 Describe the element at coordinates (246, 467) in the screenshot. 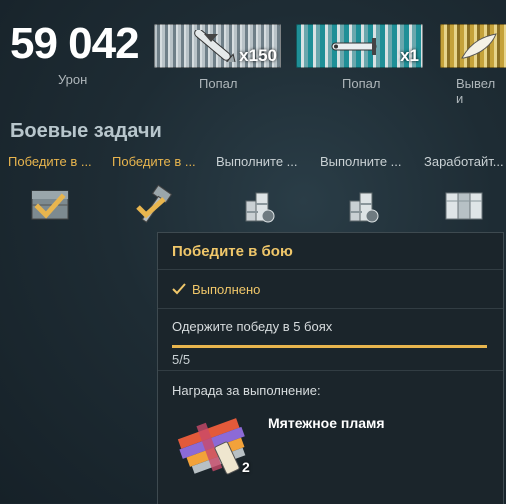

I see `reward-count: 2` at that location.